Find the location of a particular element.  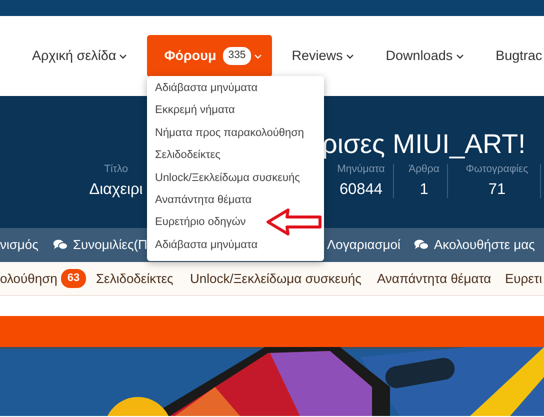

count-badge: 335 is located at coordinates (237, 56).